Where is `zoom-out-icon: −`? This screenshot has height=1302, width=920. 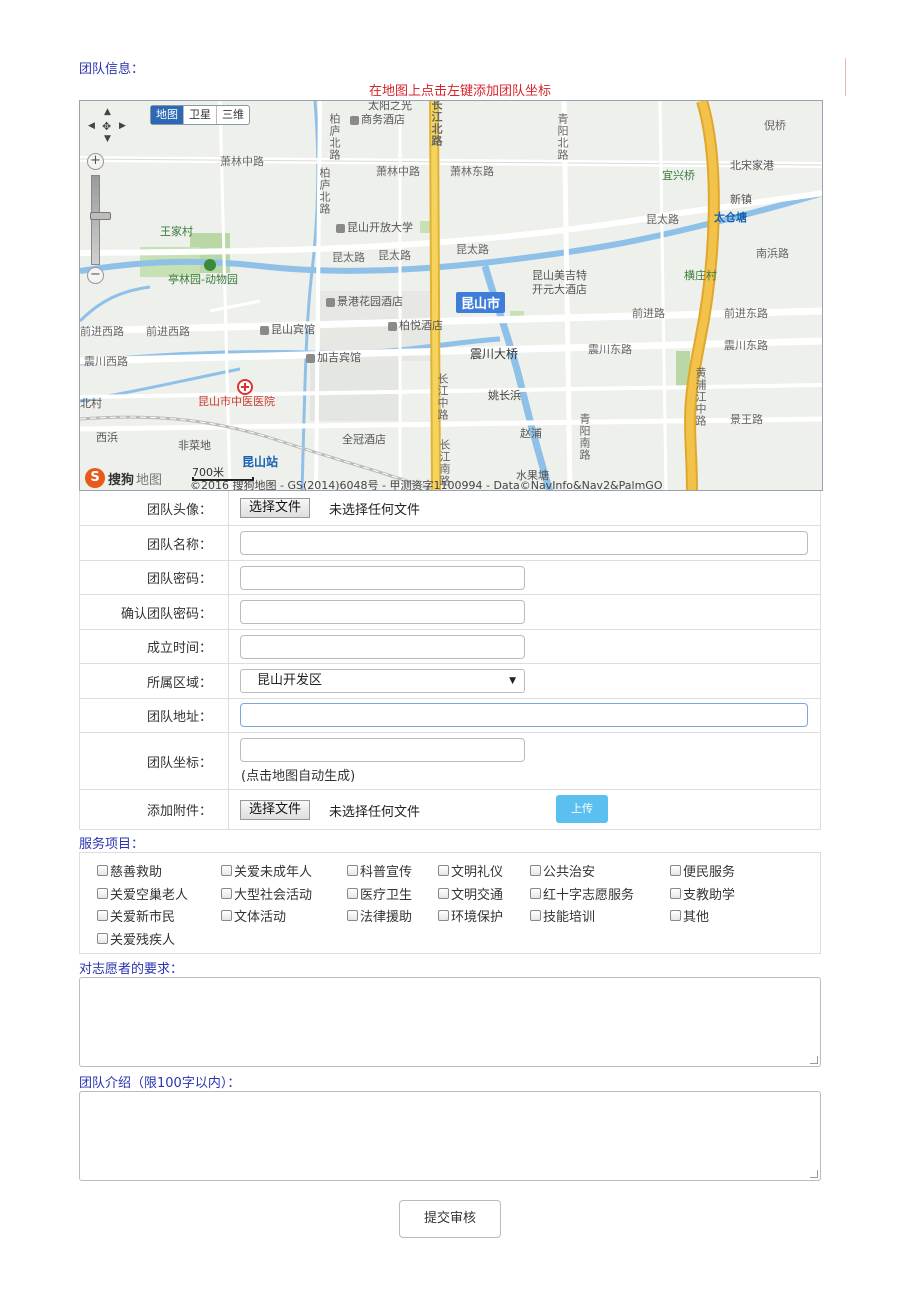 zoom-out-icon: − is located at coordinates (95, 275).